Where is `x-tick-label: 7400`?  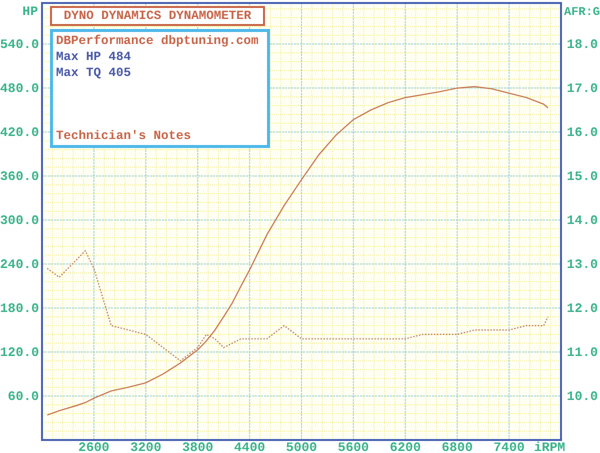 x-tick-label: 7400 is located at coordinates (509, 446).